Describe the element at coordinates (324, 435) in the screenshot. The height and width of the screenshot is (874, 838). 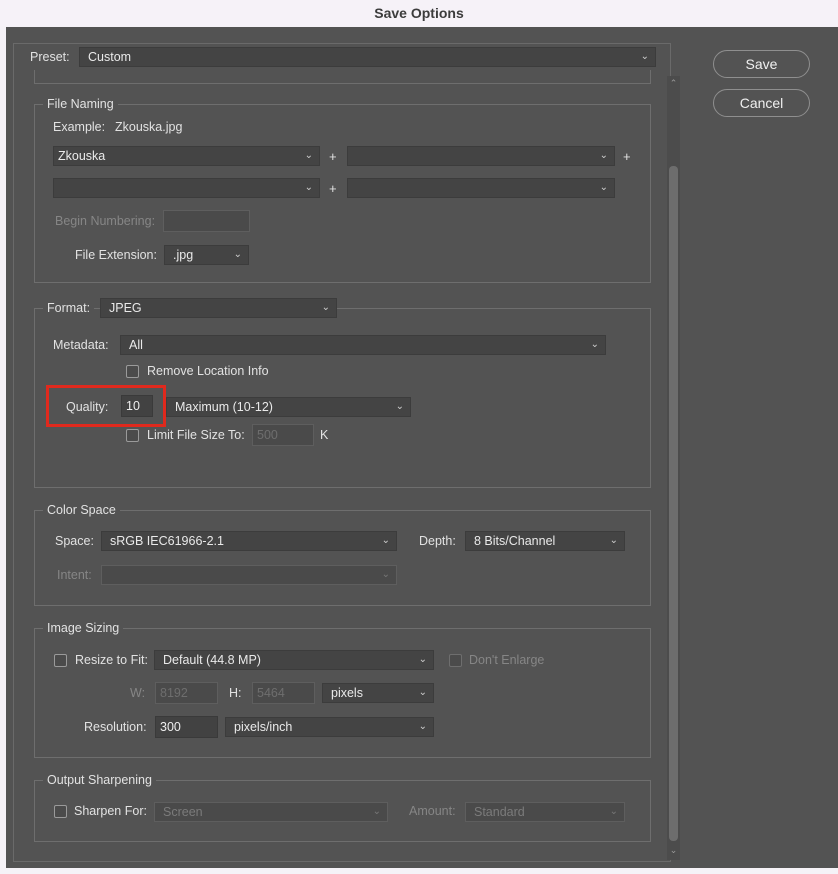
I see `limit-file-size-unit: K` at that location.